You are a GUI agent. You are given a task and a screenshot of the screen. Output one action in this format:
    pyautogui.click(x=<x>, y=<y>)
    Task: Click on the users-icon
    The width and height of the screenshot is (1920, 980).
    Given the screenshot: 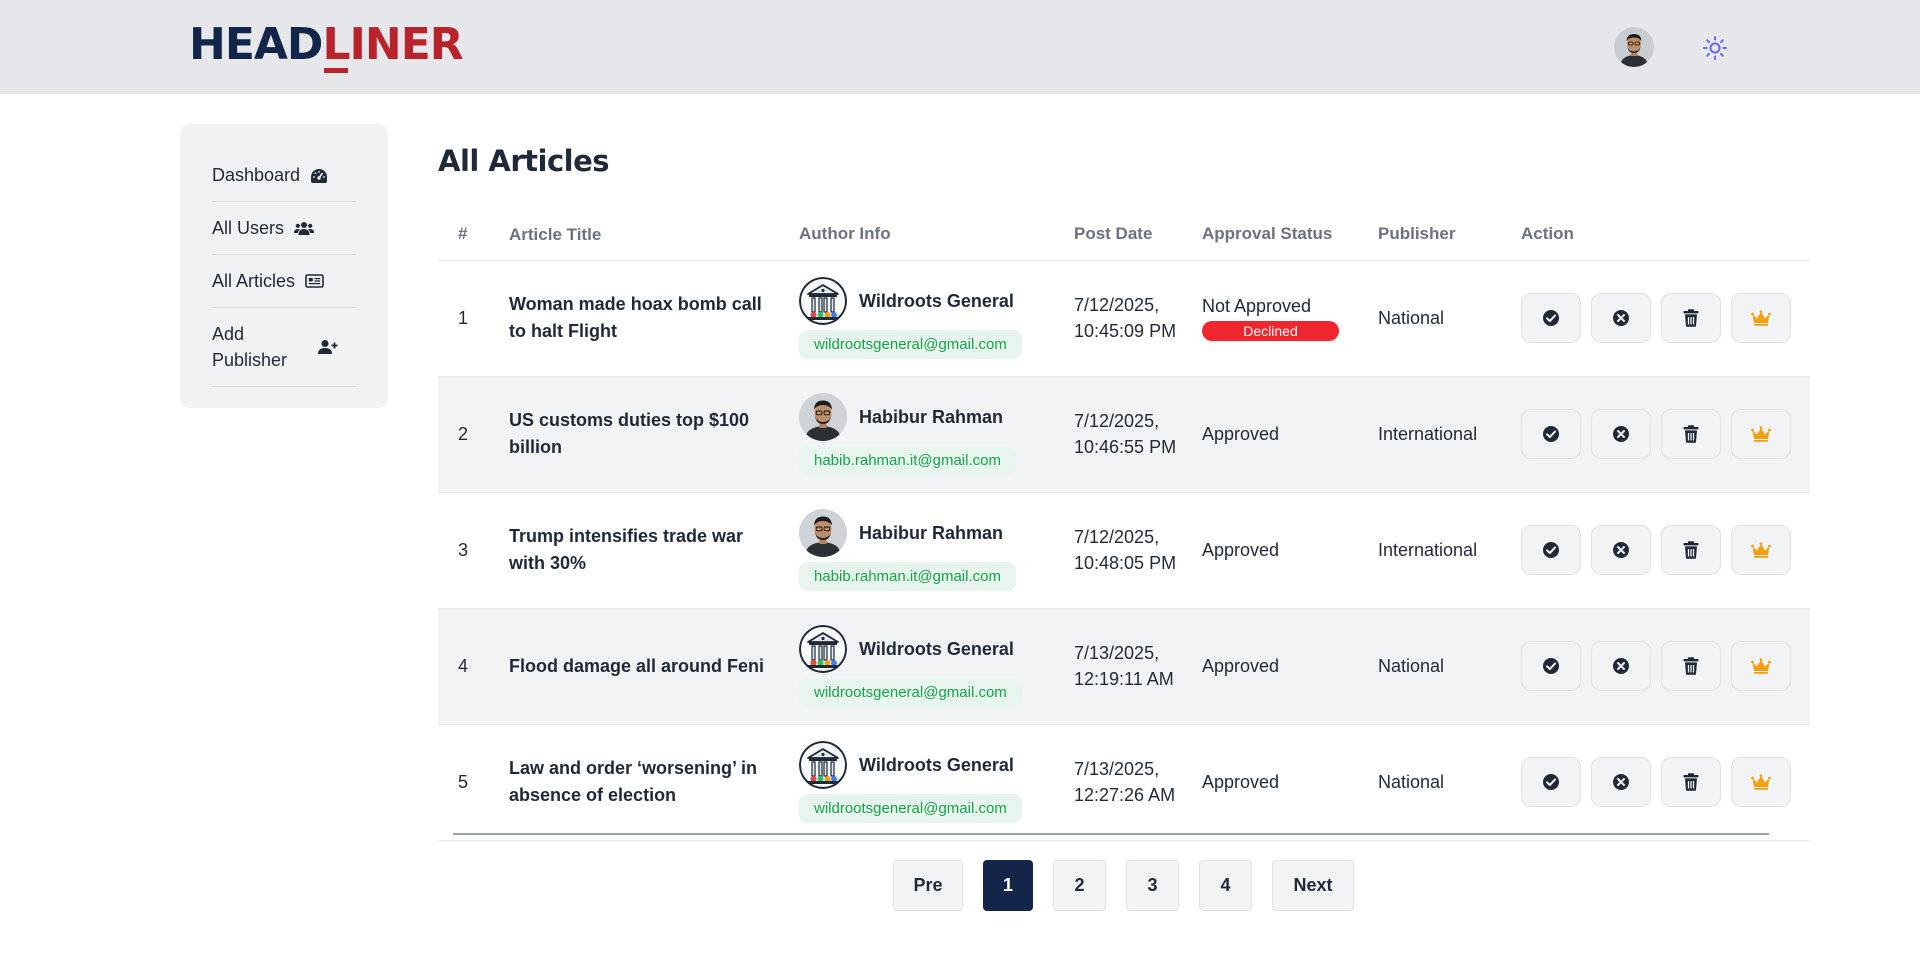 What is the action you would take?
    pyautogui.click(x=304, y=228)
    